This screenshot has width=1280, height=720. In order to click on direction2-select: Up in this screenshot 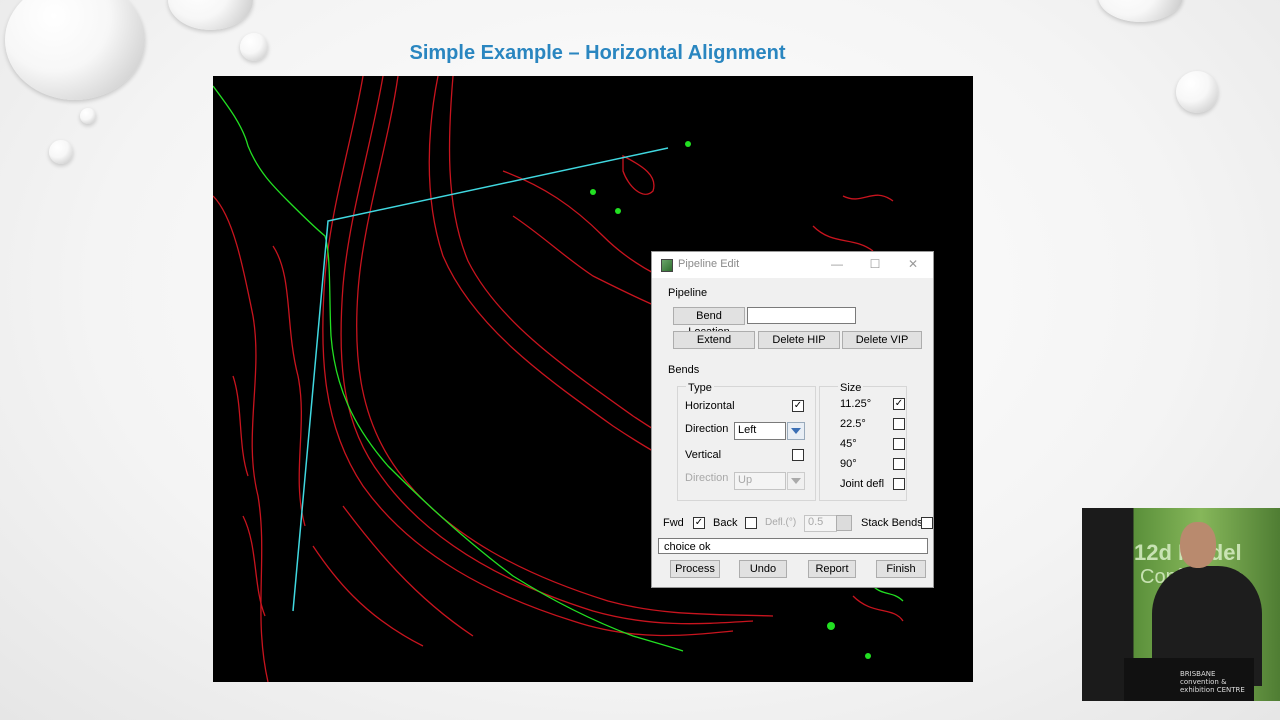, I will do `click(769, 481)`.